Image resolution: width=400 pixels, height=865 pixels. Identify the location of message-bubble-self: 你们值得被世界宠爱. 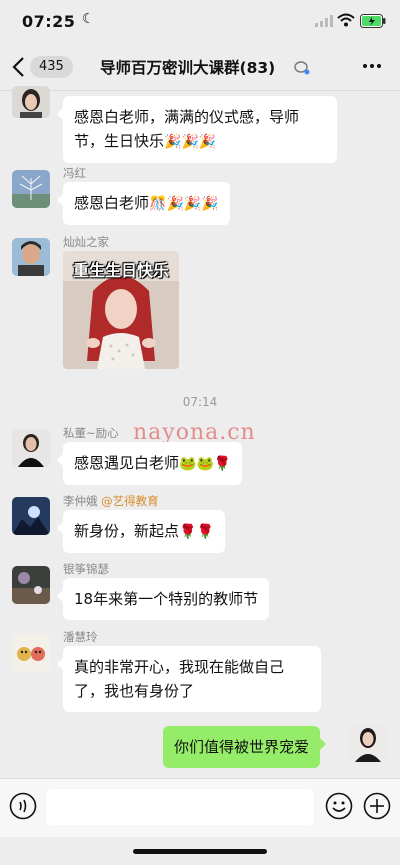
(245, 747).